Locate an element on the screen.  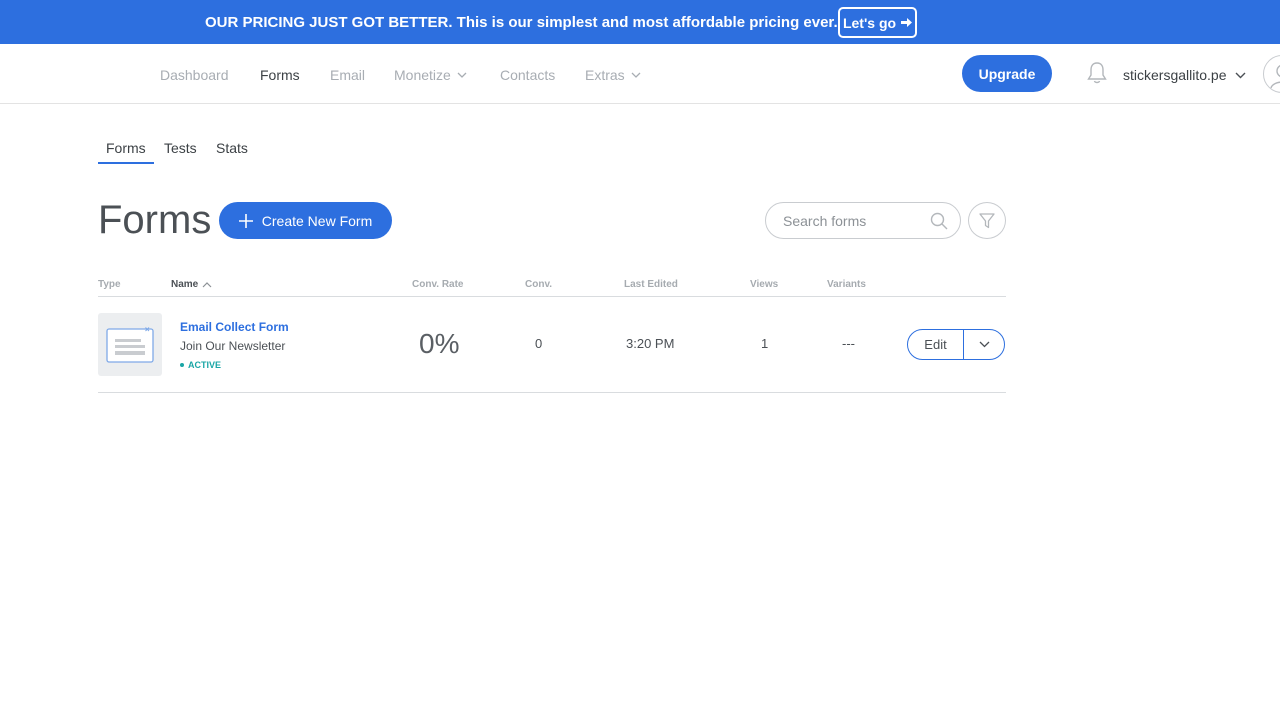
account-name: stickersgallito.pe is located at coordinates (1175, 75).